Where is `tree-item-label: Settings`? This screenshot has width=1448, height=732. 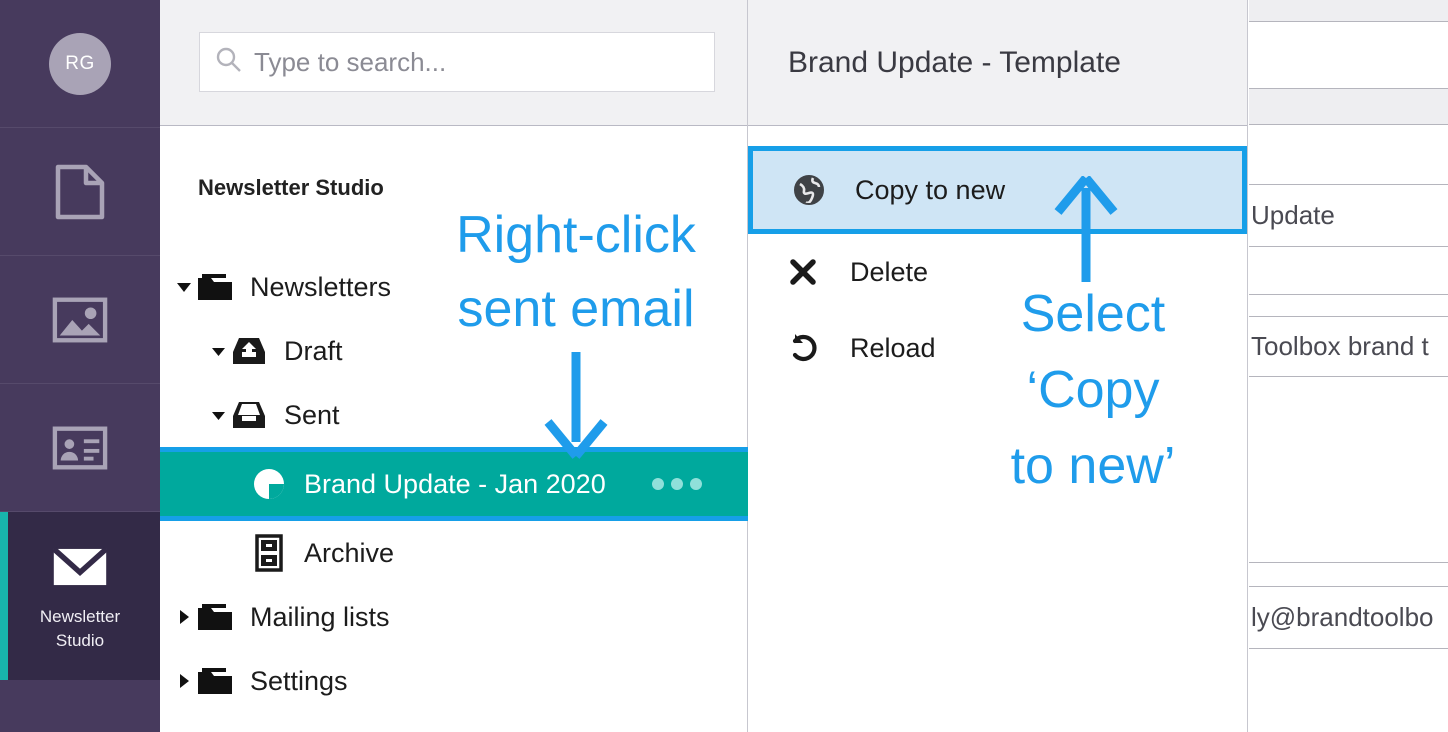 tree-item-label: Settings is located at coordinates (299, 680).